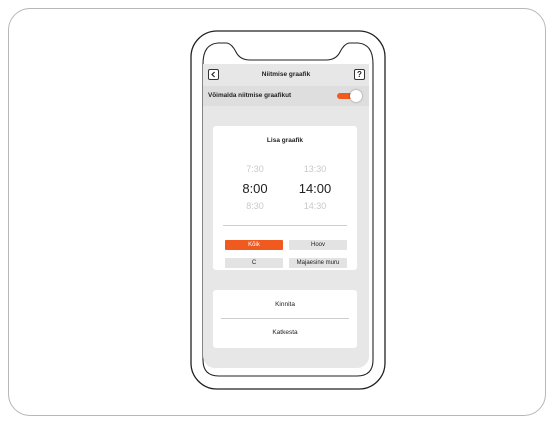 The image size is (554, 424). What do you see at coordinates (285, 332) in the screenshot?
I see `cancel-button: Katkesta` at bounding box center [285, 332].